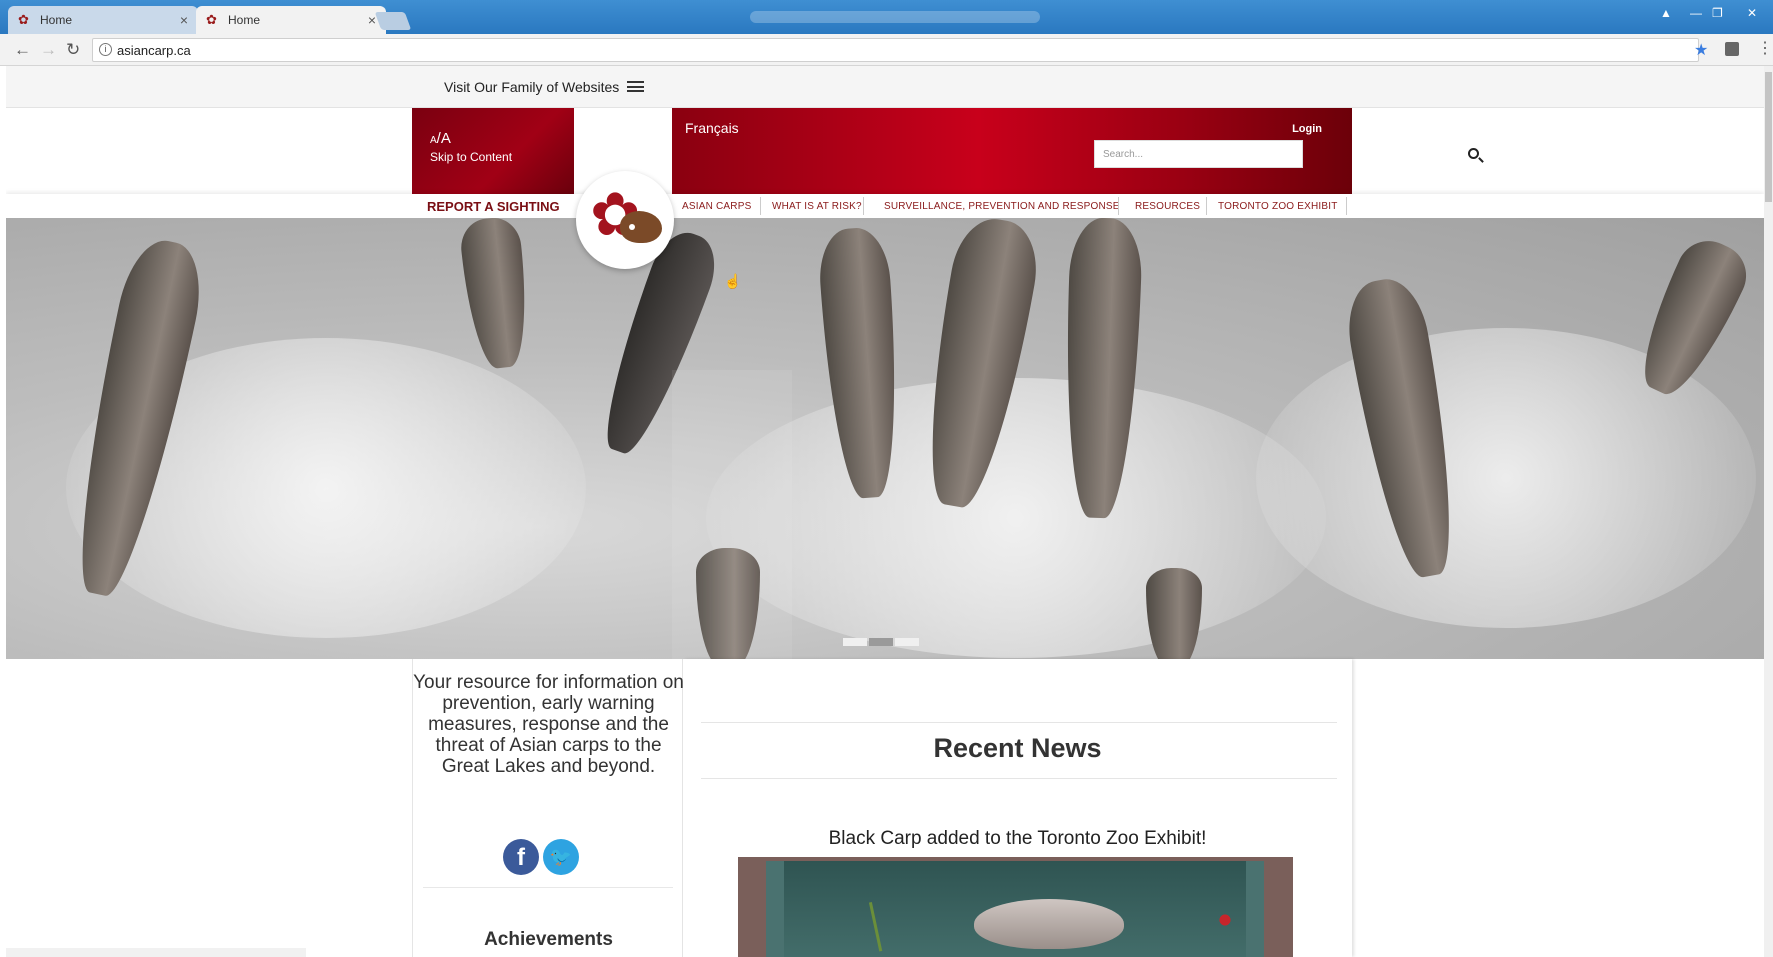 This screenshot has height=957, width=1773. What do you see at coordinates (393, 21) in the screenshot?
I see `new-tab-button` at bounding box center [393, 21].